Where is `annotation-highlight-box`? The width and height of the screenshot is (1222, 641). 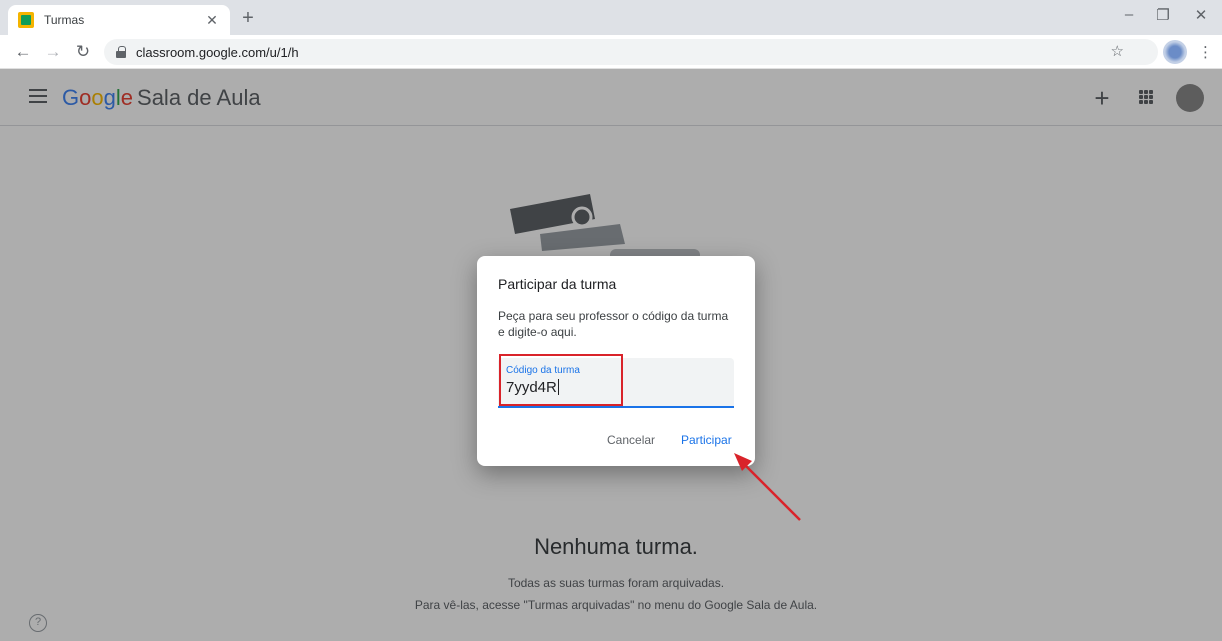 annotation-highlight-box is located at coordinates (561, 380).